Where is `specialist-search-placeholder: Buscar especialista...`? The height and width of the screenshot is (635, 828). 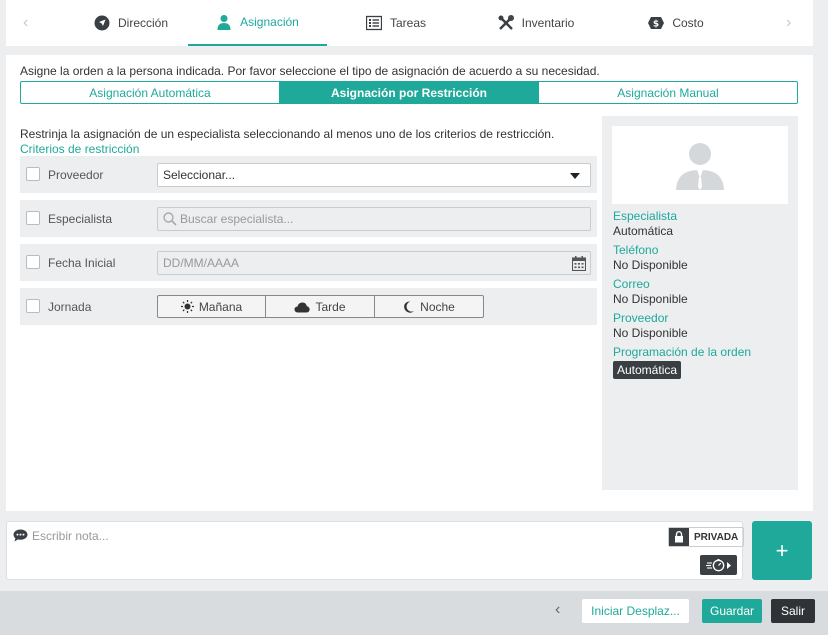
specialist-search-placeholder: Buscar especialista... is located at coordinates (237, 219).